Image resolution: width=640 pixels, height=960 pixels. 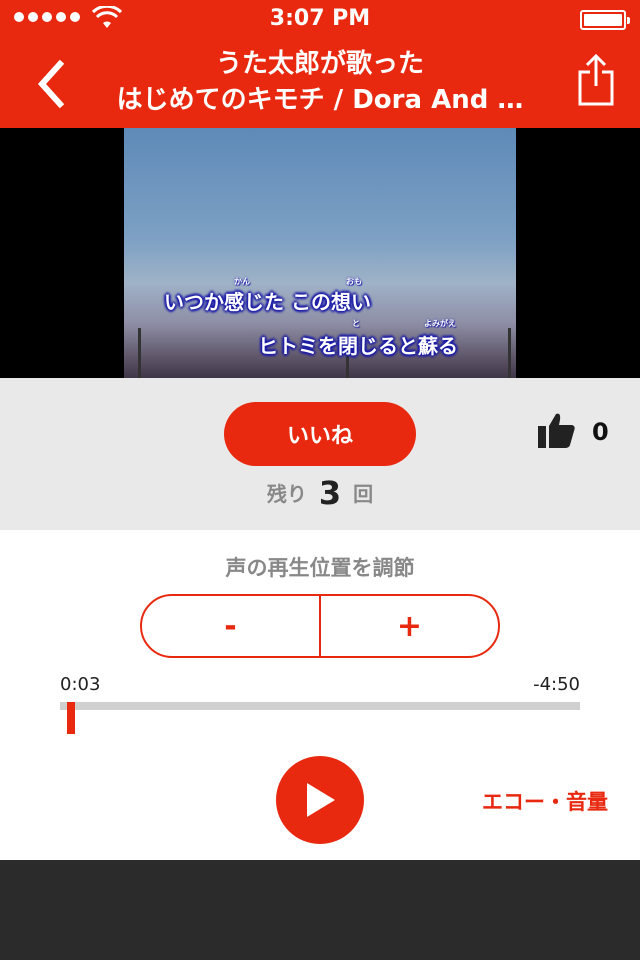 I want to click on play-icon, so click(x=321, y=800).